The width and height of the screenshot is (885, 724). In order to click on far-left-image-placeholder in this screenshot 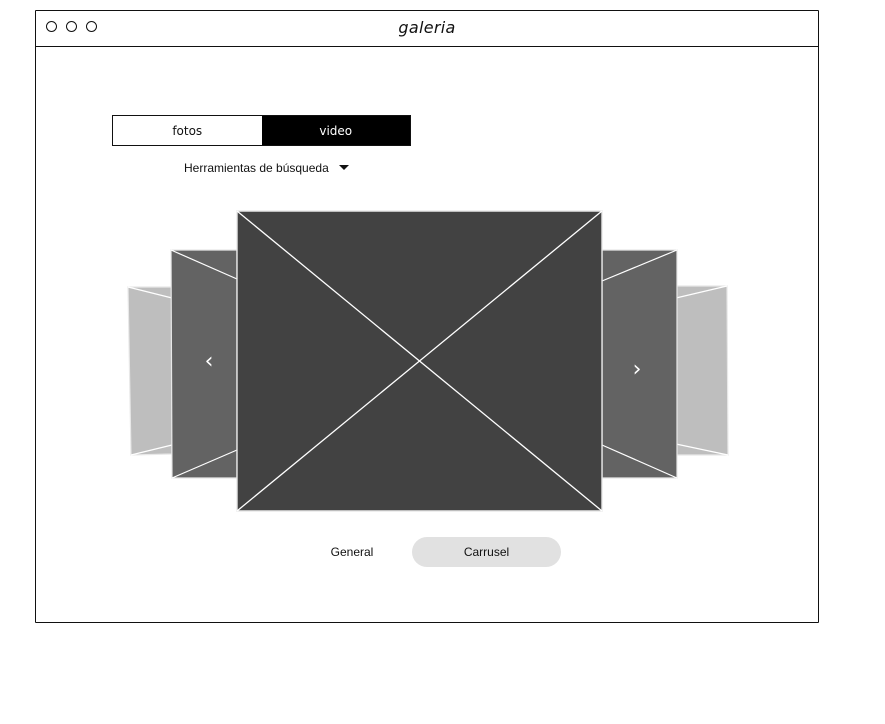, I will do `click(150, 371)`.